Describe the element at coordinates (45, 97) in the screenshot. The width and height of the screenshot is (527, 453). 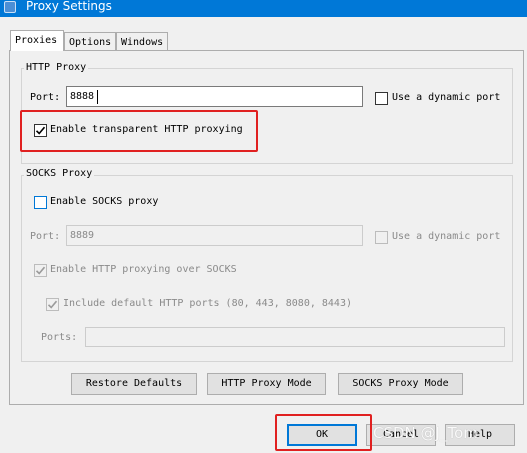
I see `http-port-label: Port:` at that location.